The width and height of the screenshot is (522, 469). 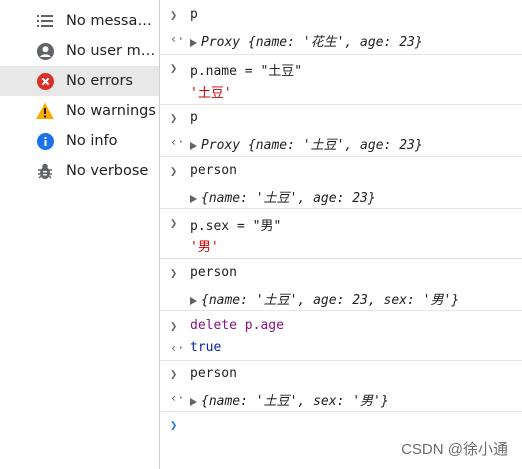 I want to click on sidebar-item-label: No info, so click(x=92, y=141).